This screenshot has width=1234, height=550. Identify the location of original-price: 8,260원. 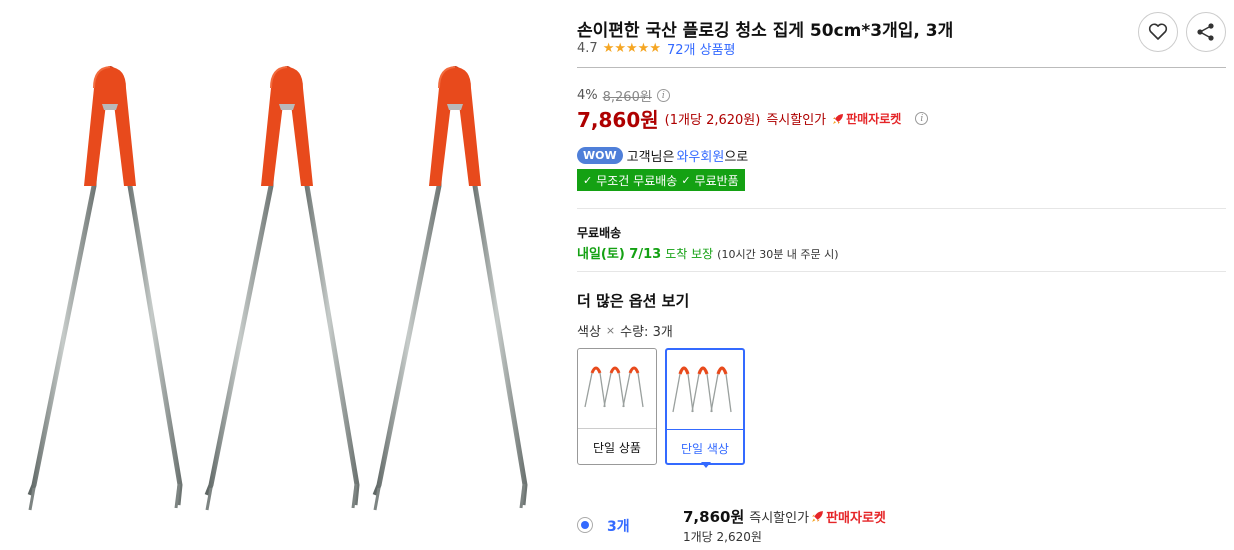
(627, 97).